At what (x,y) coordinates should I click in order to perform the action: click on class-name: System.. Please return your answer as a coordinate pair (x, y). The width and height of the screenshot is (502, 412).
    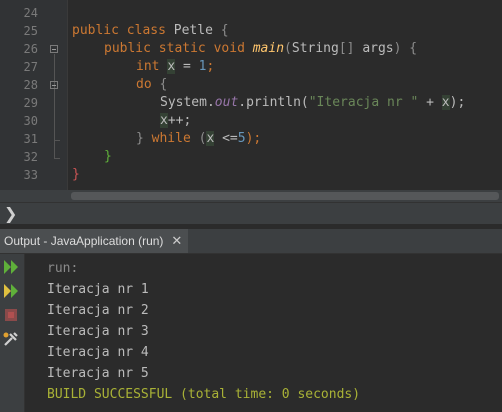
    Looking at the image, I should click on (187, 102).